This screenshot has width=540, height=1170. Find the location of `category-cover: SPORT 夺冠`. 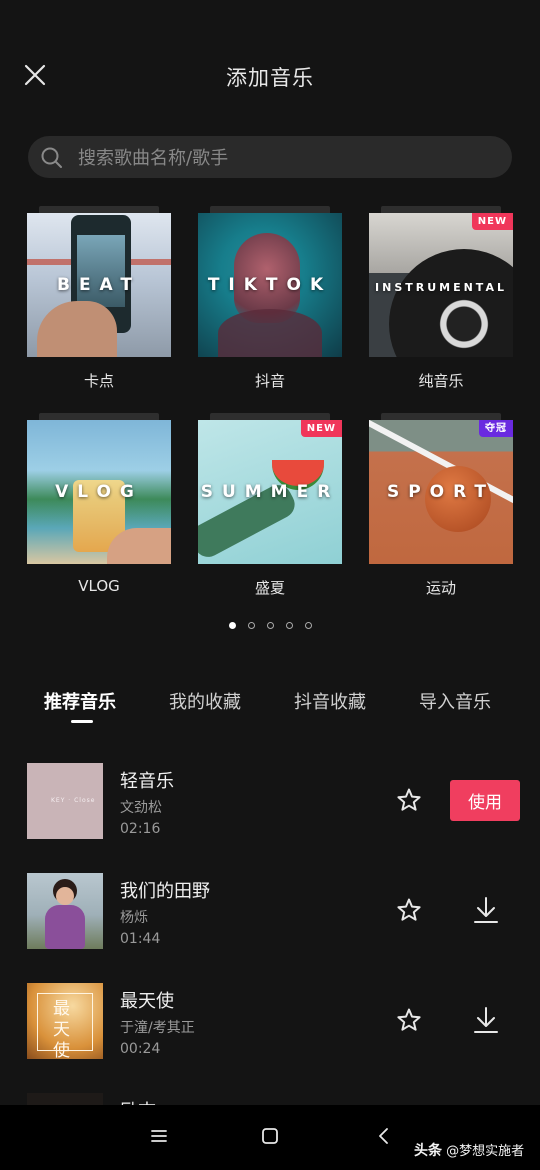

category-cover: SPORT 夺冠 is located at coordinates (441, 492).